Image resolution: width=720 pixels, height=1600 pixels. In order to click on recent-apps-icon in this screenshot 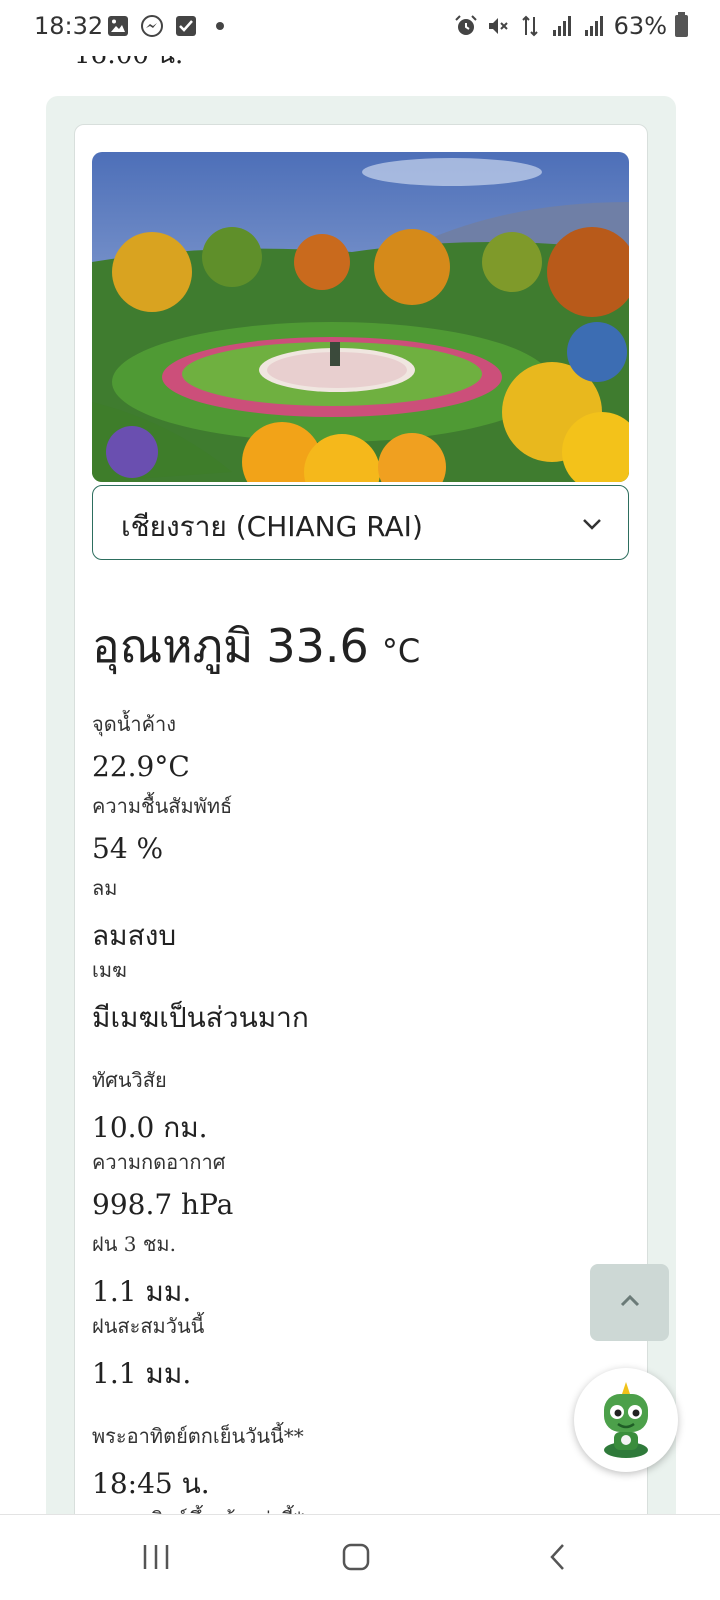, I will do `click(156, 1559)`.